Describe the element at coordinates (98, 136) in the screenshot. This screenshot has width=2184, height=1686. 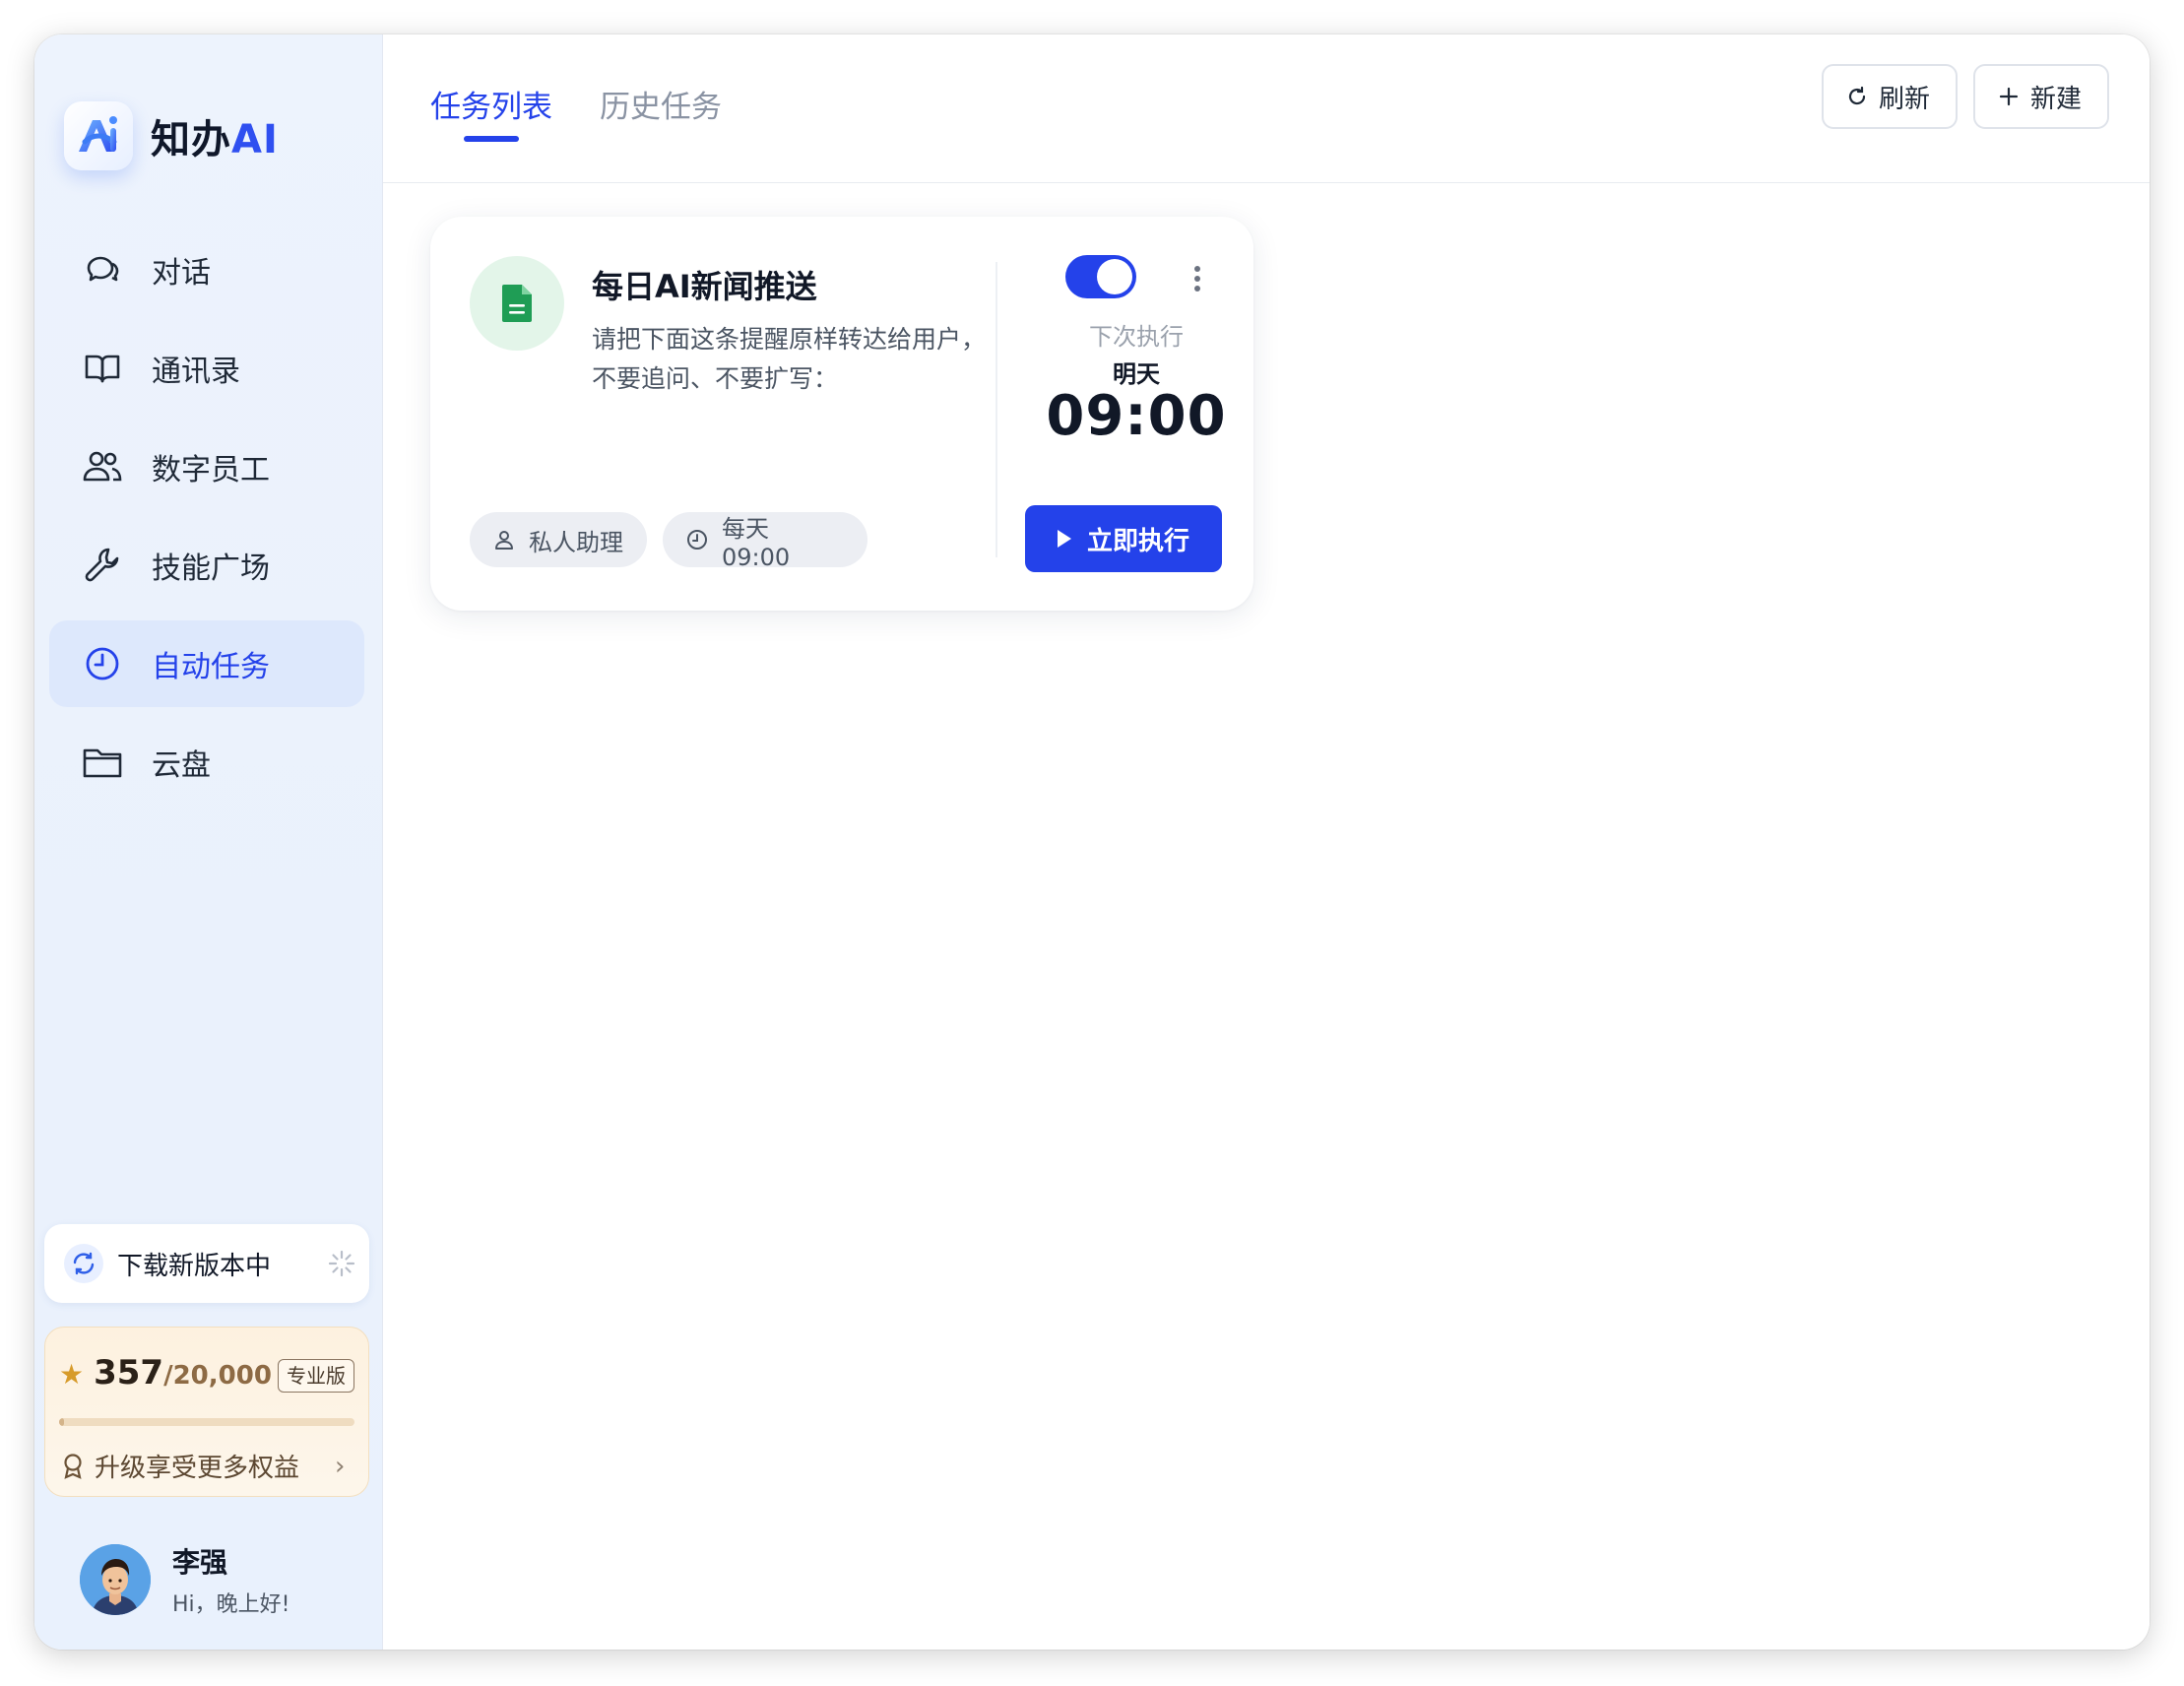
I see `logo-icon` at that location.